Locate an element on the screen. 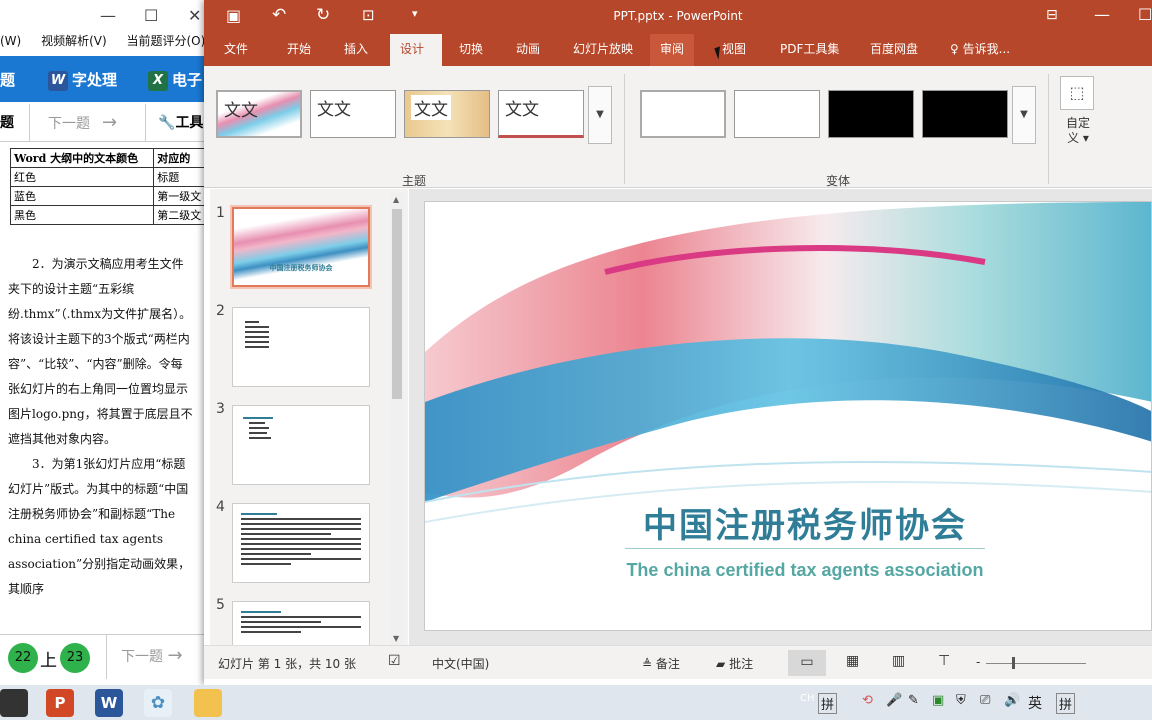 The image size is (1152, 720). tab-home: 开始 is located at coordinates (299, 50).